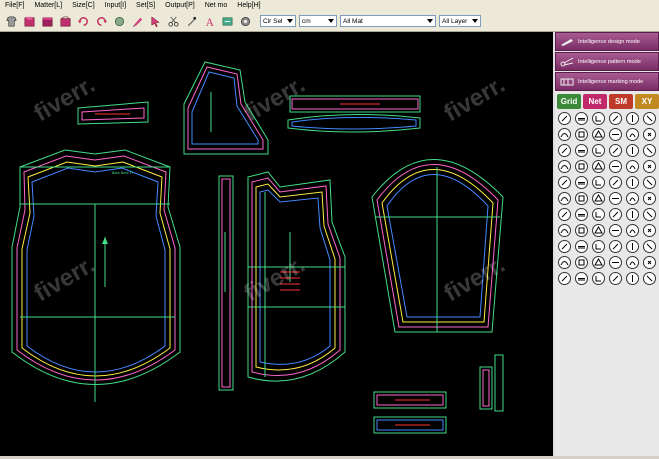  Describe the element at coordinates (115, 5) in the screenshot. I see `menu-input: Input[I]` at that location.